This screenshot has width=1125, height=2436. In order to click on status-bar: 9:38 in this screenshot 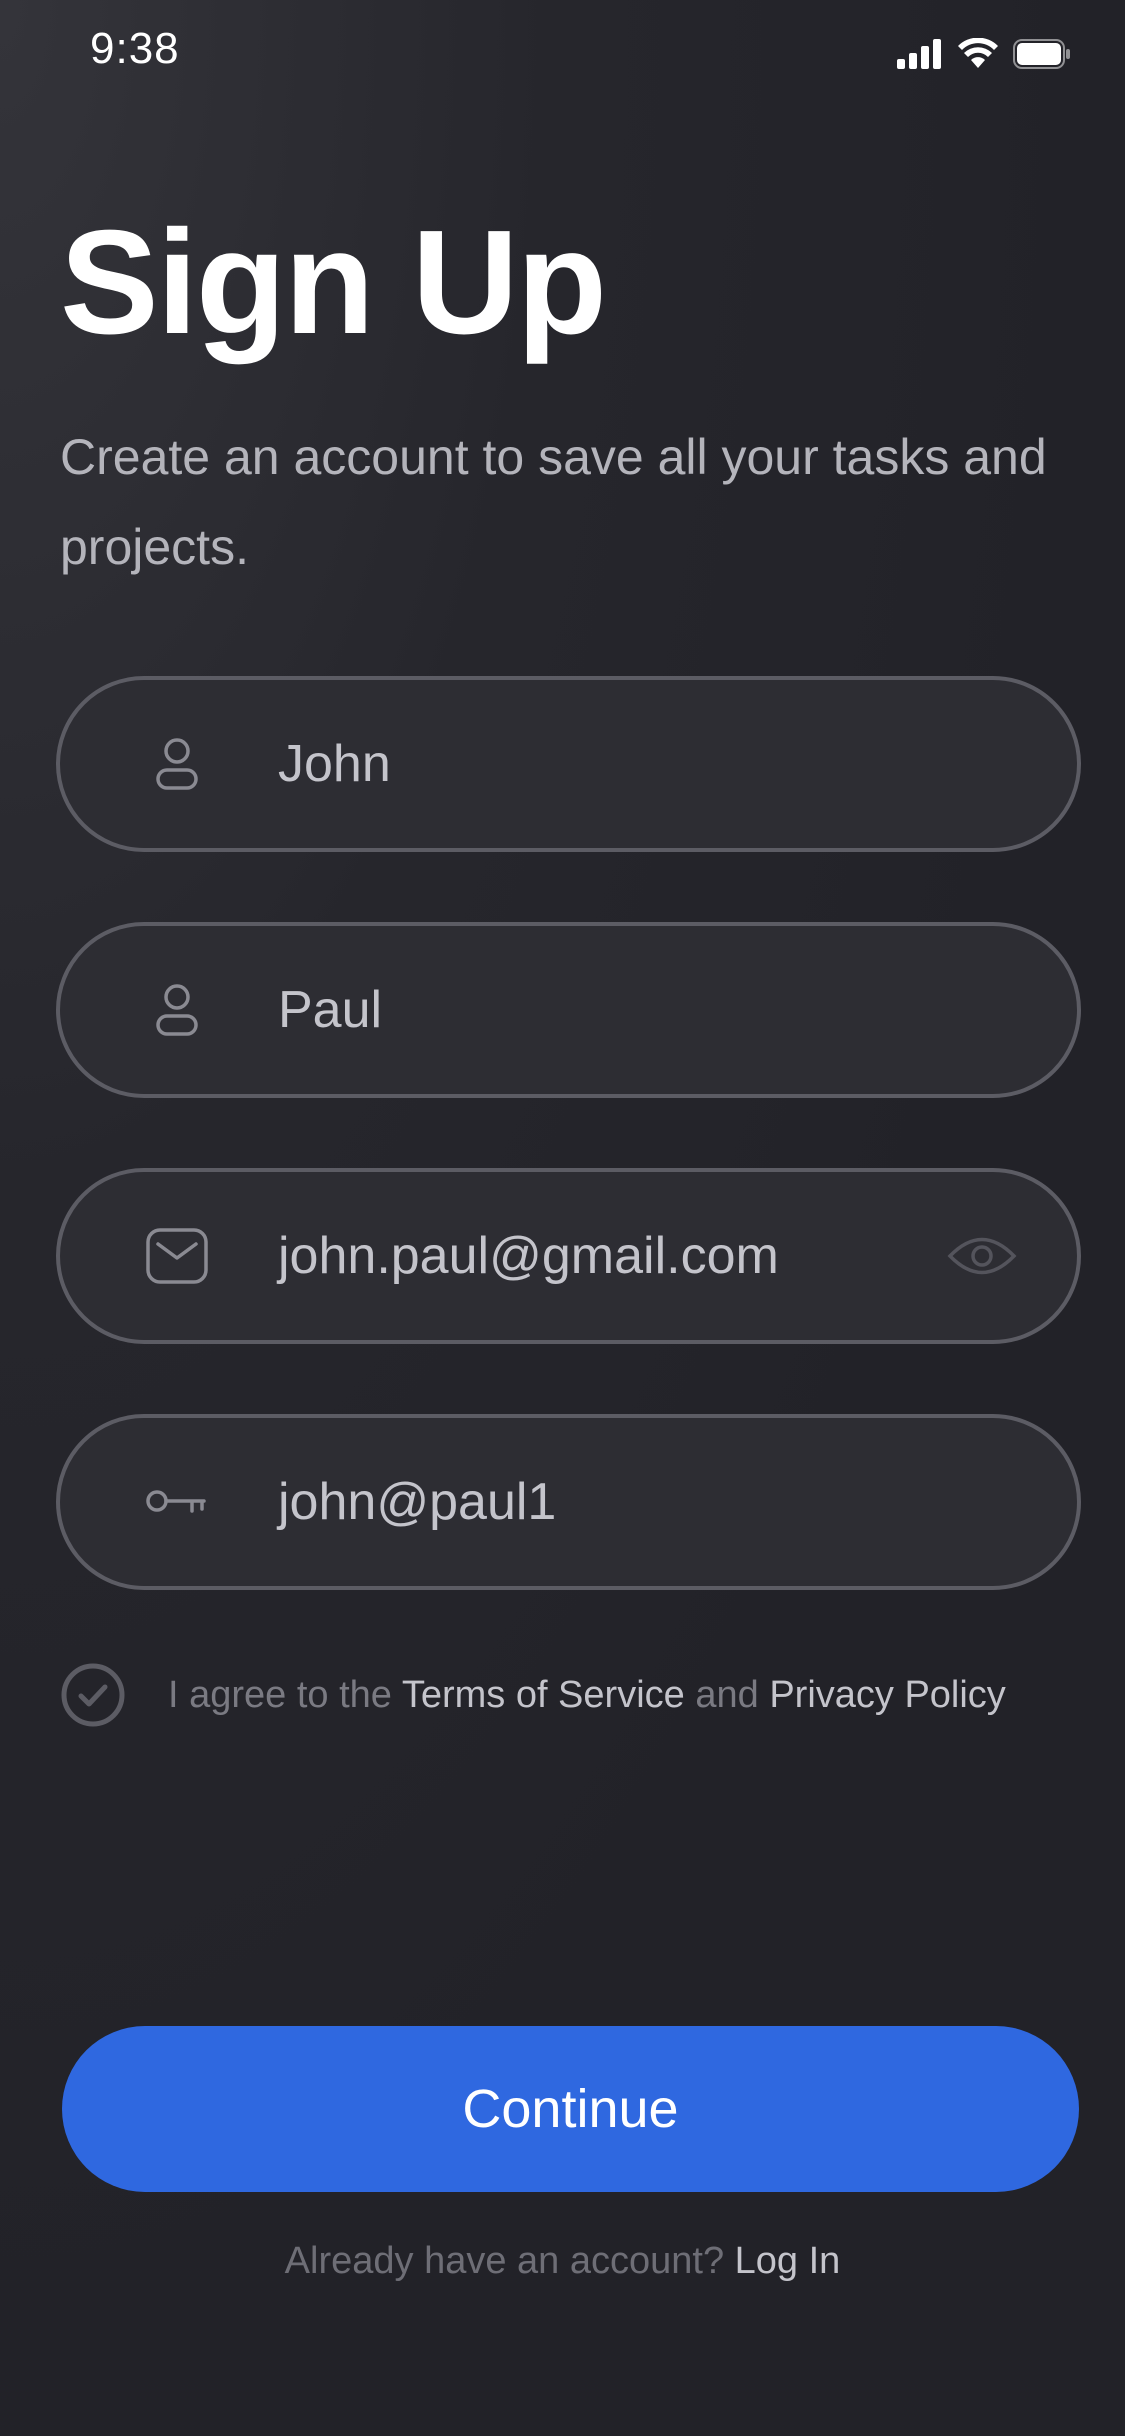, I will do `click(562, 55)`.